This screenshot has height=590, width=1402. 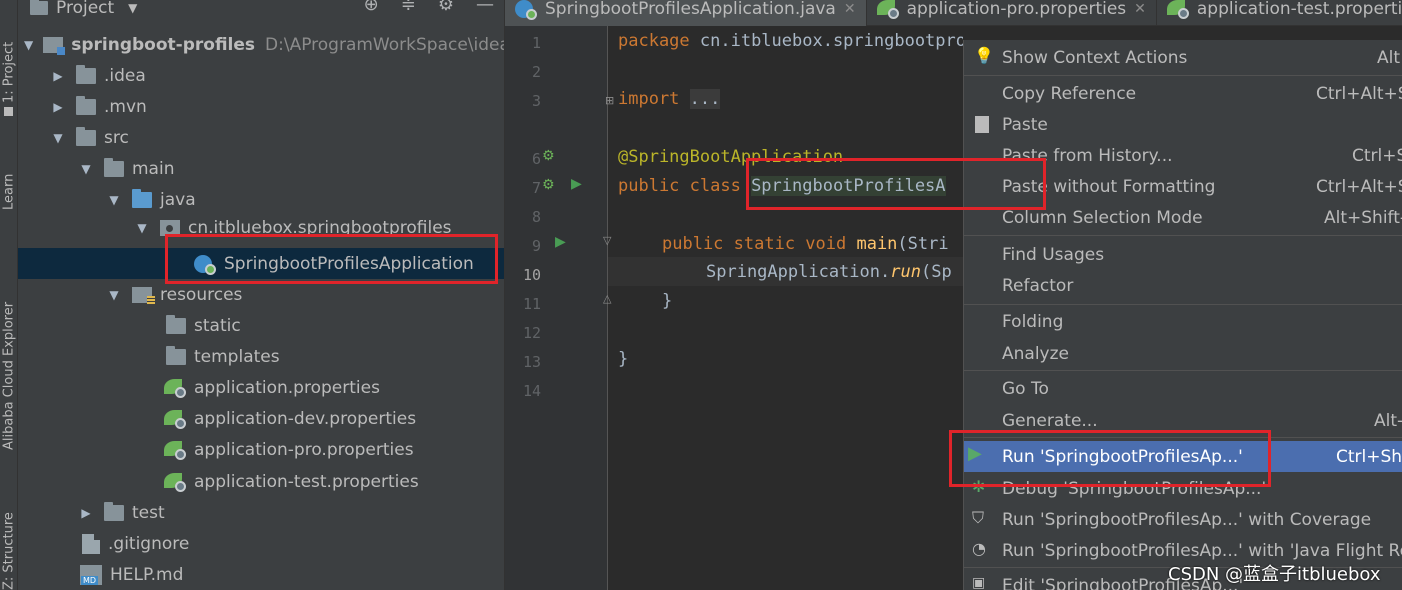 What do you see at coordinates (623, 359) in the screenshot?
I see `code-line-13: }` at bounding box center [623, 359].